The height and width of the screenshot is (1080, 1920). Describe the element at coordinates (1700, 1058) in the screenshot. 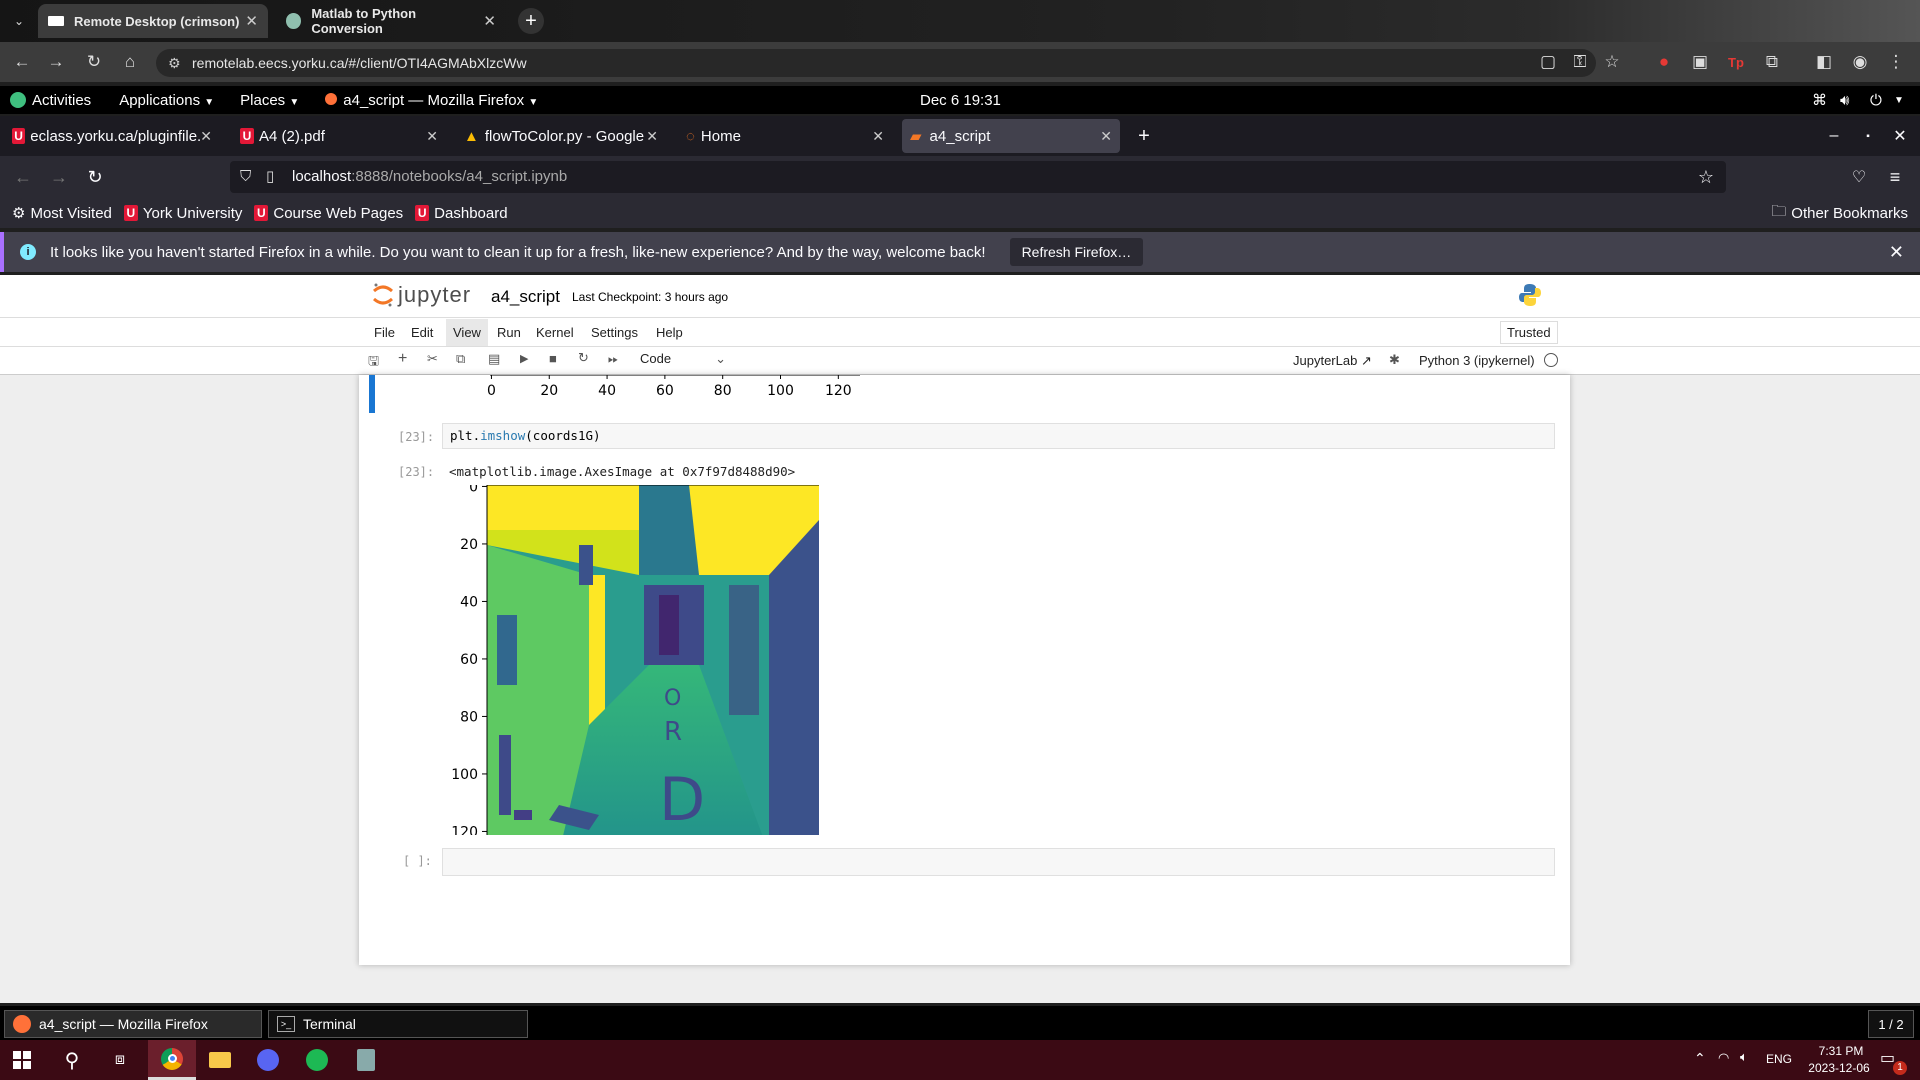

I see `chevron-up-icon: ⌃` at that location.